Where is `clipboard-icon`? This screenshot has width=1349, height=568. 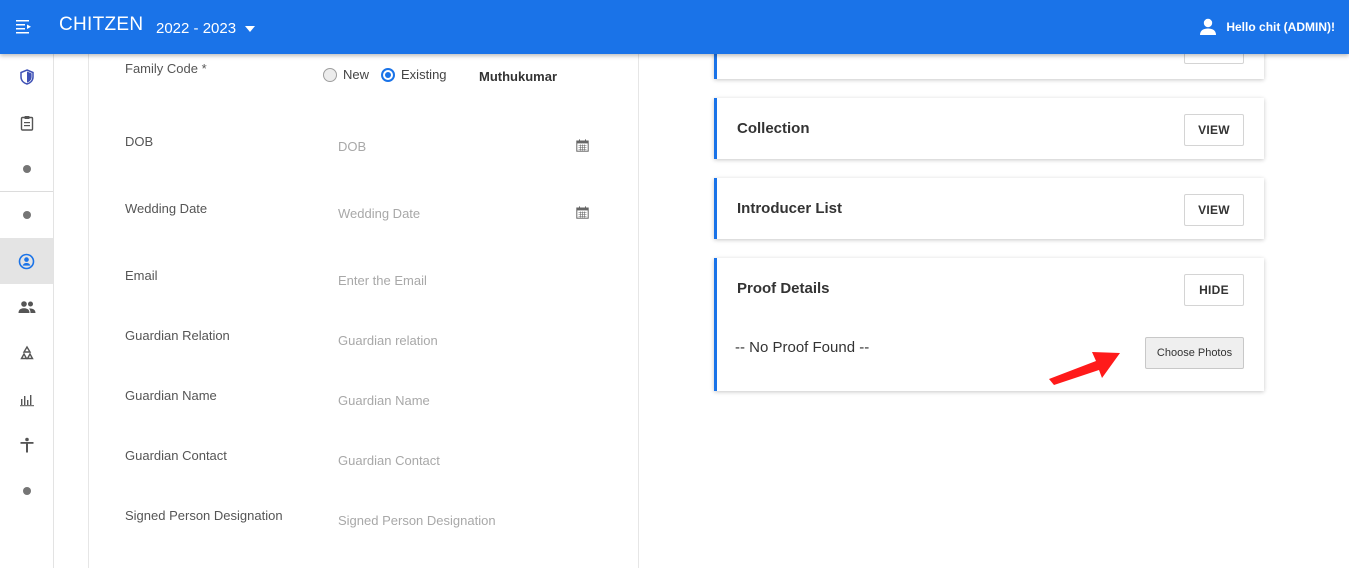
clipboard-icon is located at coordinates (26, 123).